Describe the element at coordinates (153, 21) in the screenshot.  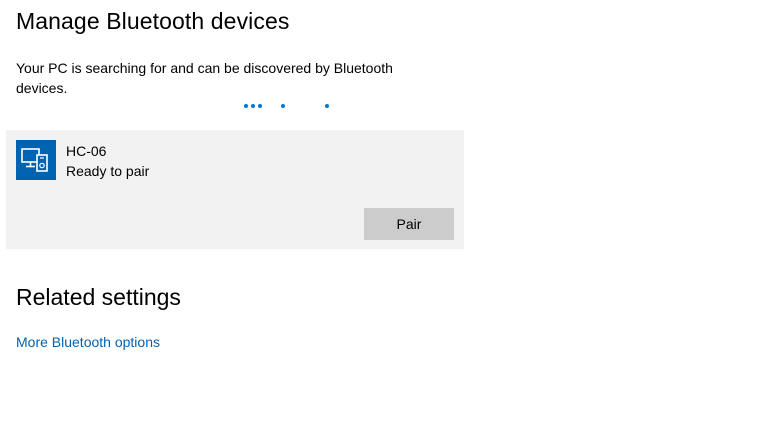
I see `page-title: Manage Bluetooth devices` at that location.